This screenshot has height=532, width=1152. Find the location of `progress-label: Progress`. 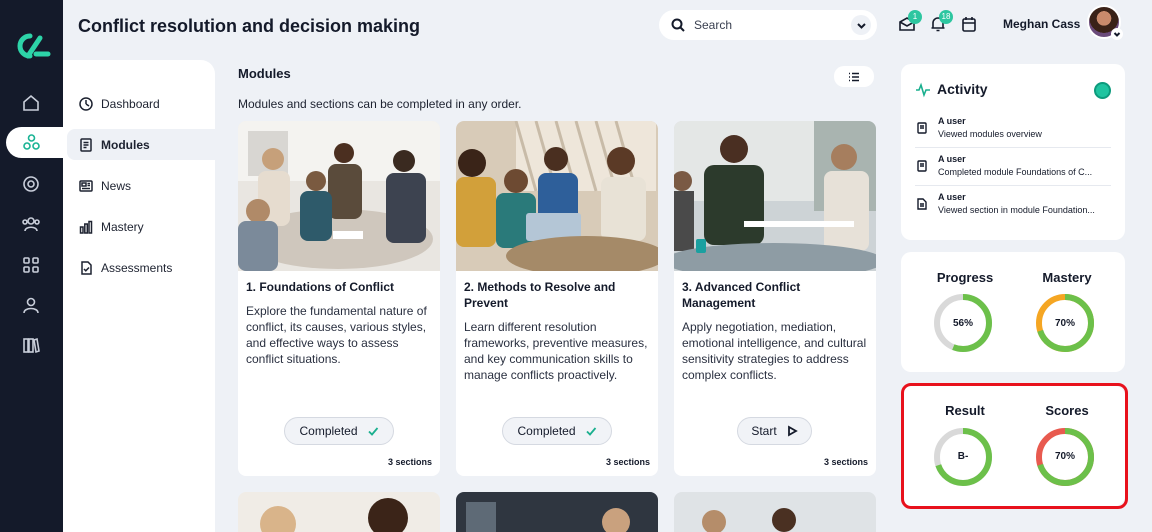

progress-label: Progress is located at coordinates (965, 277).